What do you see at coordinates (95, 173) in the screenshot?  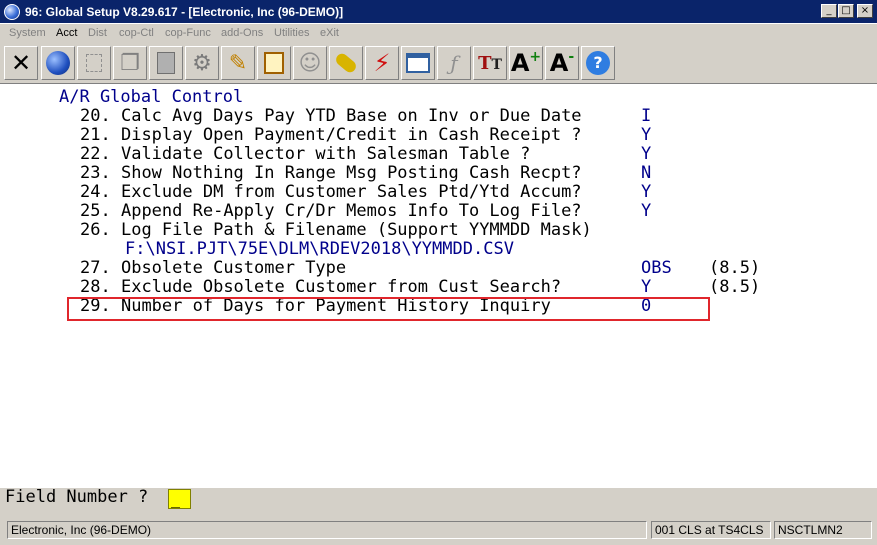 I see `field-number: 23.` at bounding box center [95, 173].